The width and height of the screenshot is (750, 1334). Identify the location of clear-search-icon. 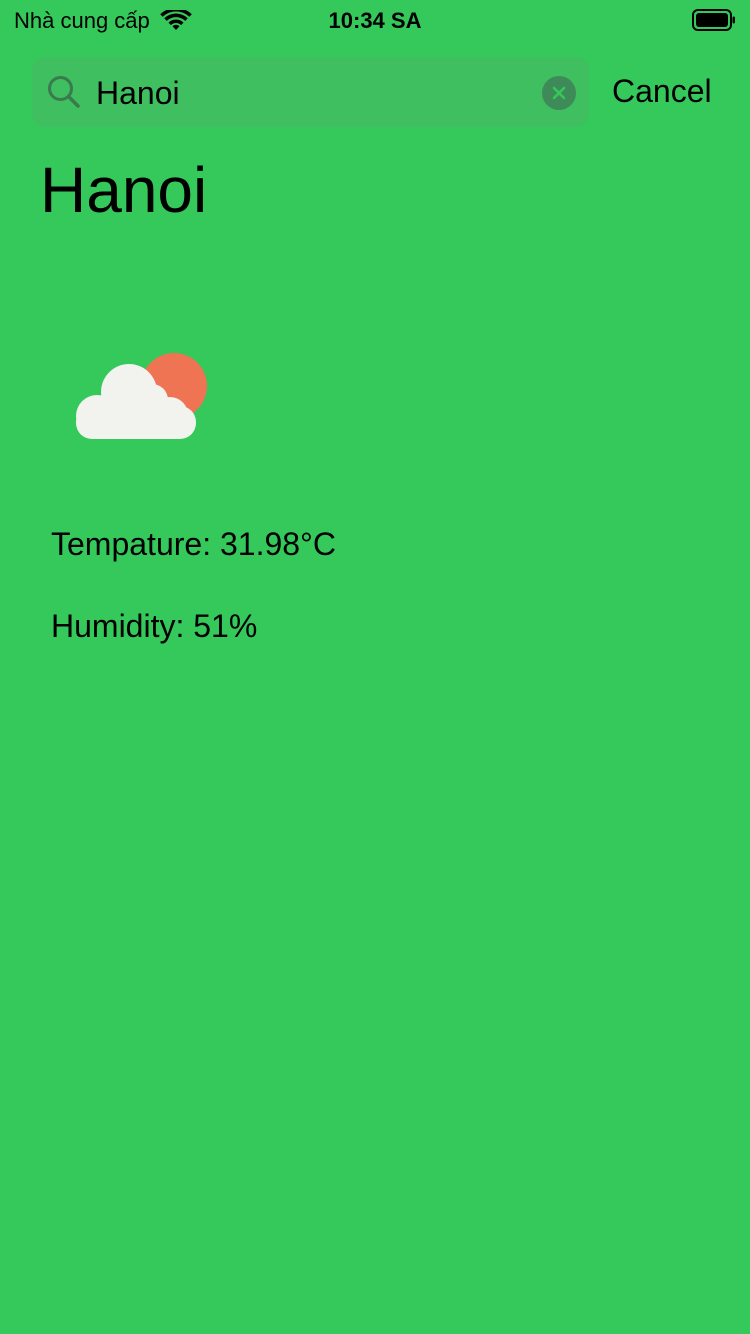
(559, 93).